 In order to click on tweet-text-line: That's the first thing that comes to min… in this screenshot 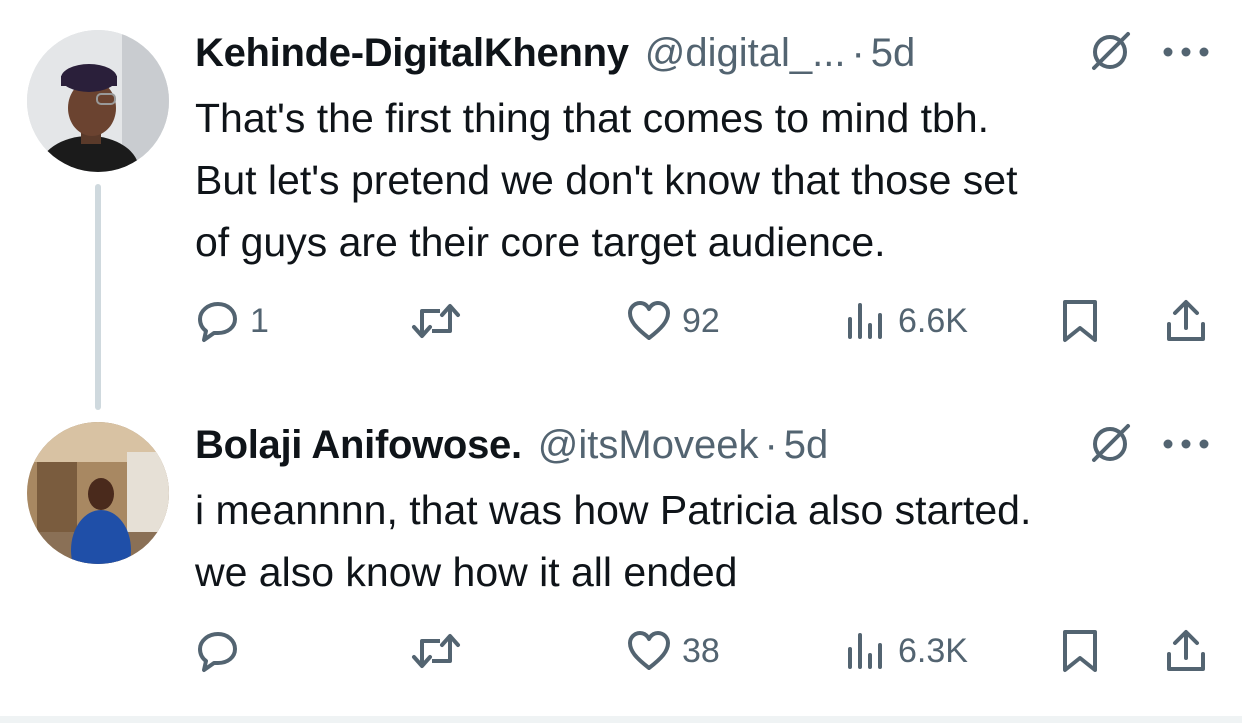, I will do `click(592, 118)`.